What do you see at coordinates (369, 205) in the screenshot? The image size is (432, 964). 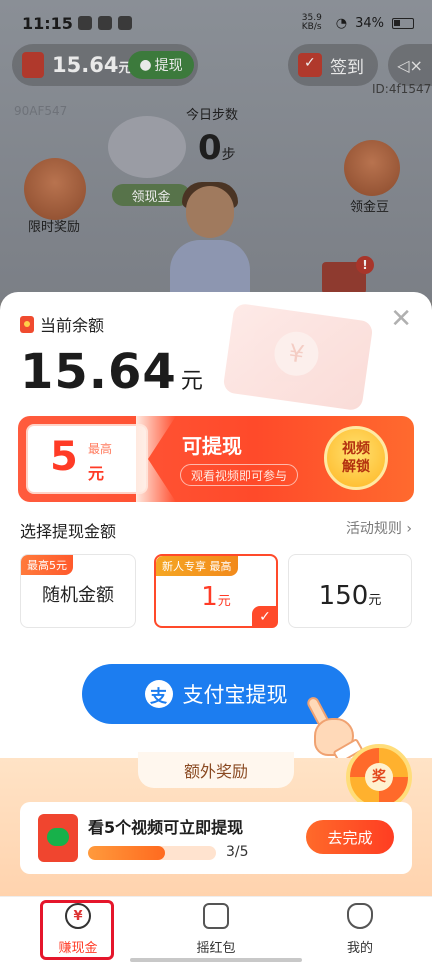 I see `collect-beans-label: 领金豆` at bounding box center [369, 205].